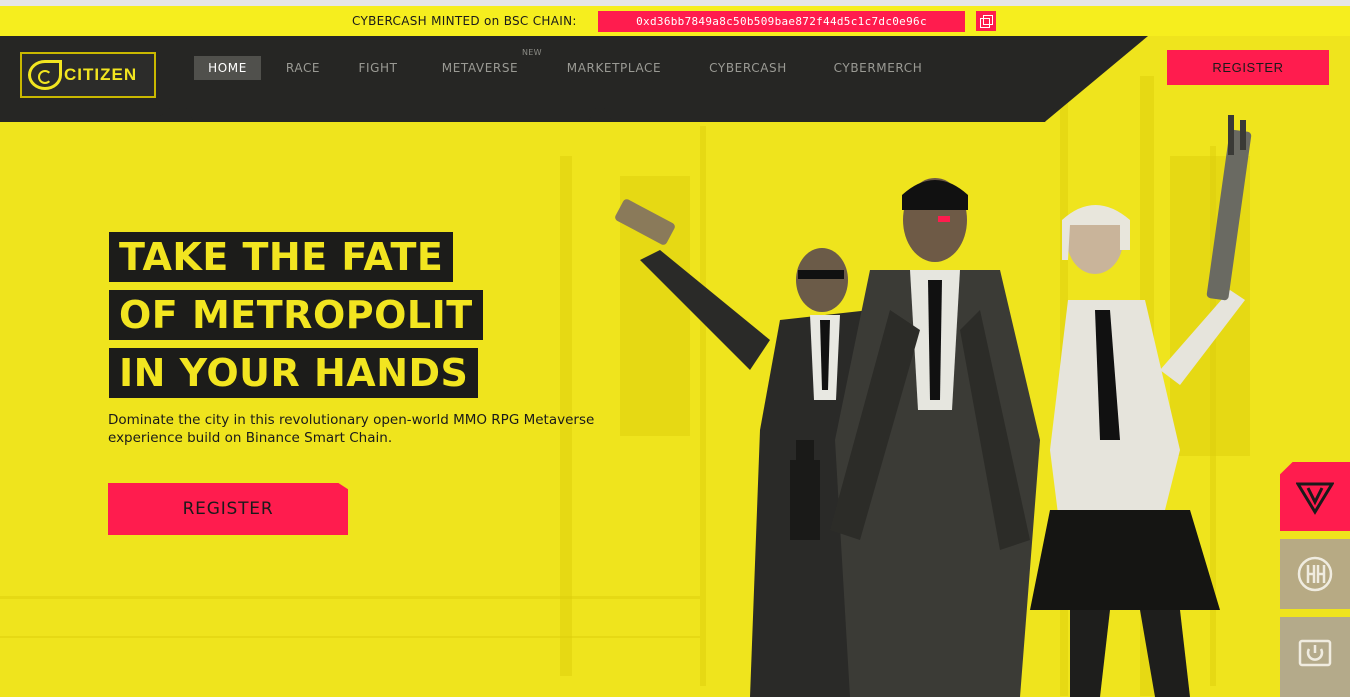  I want to click on headline-line-2: OF METROPOLIT, so click(296, 315).